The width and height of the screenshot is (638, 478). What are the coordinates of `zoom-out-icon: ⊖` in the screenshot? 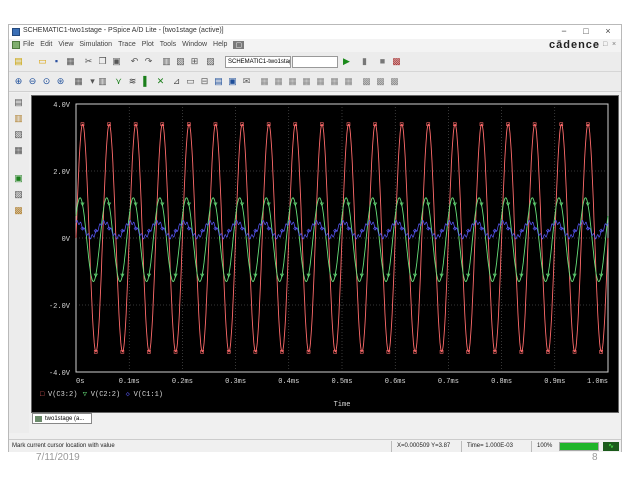 It's located at (32, 81).